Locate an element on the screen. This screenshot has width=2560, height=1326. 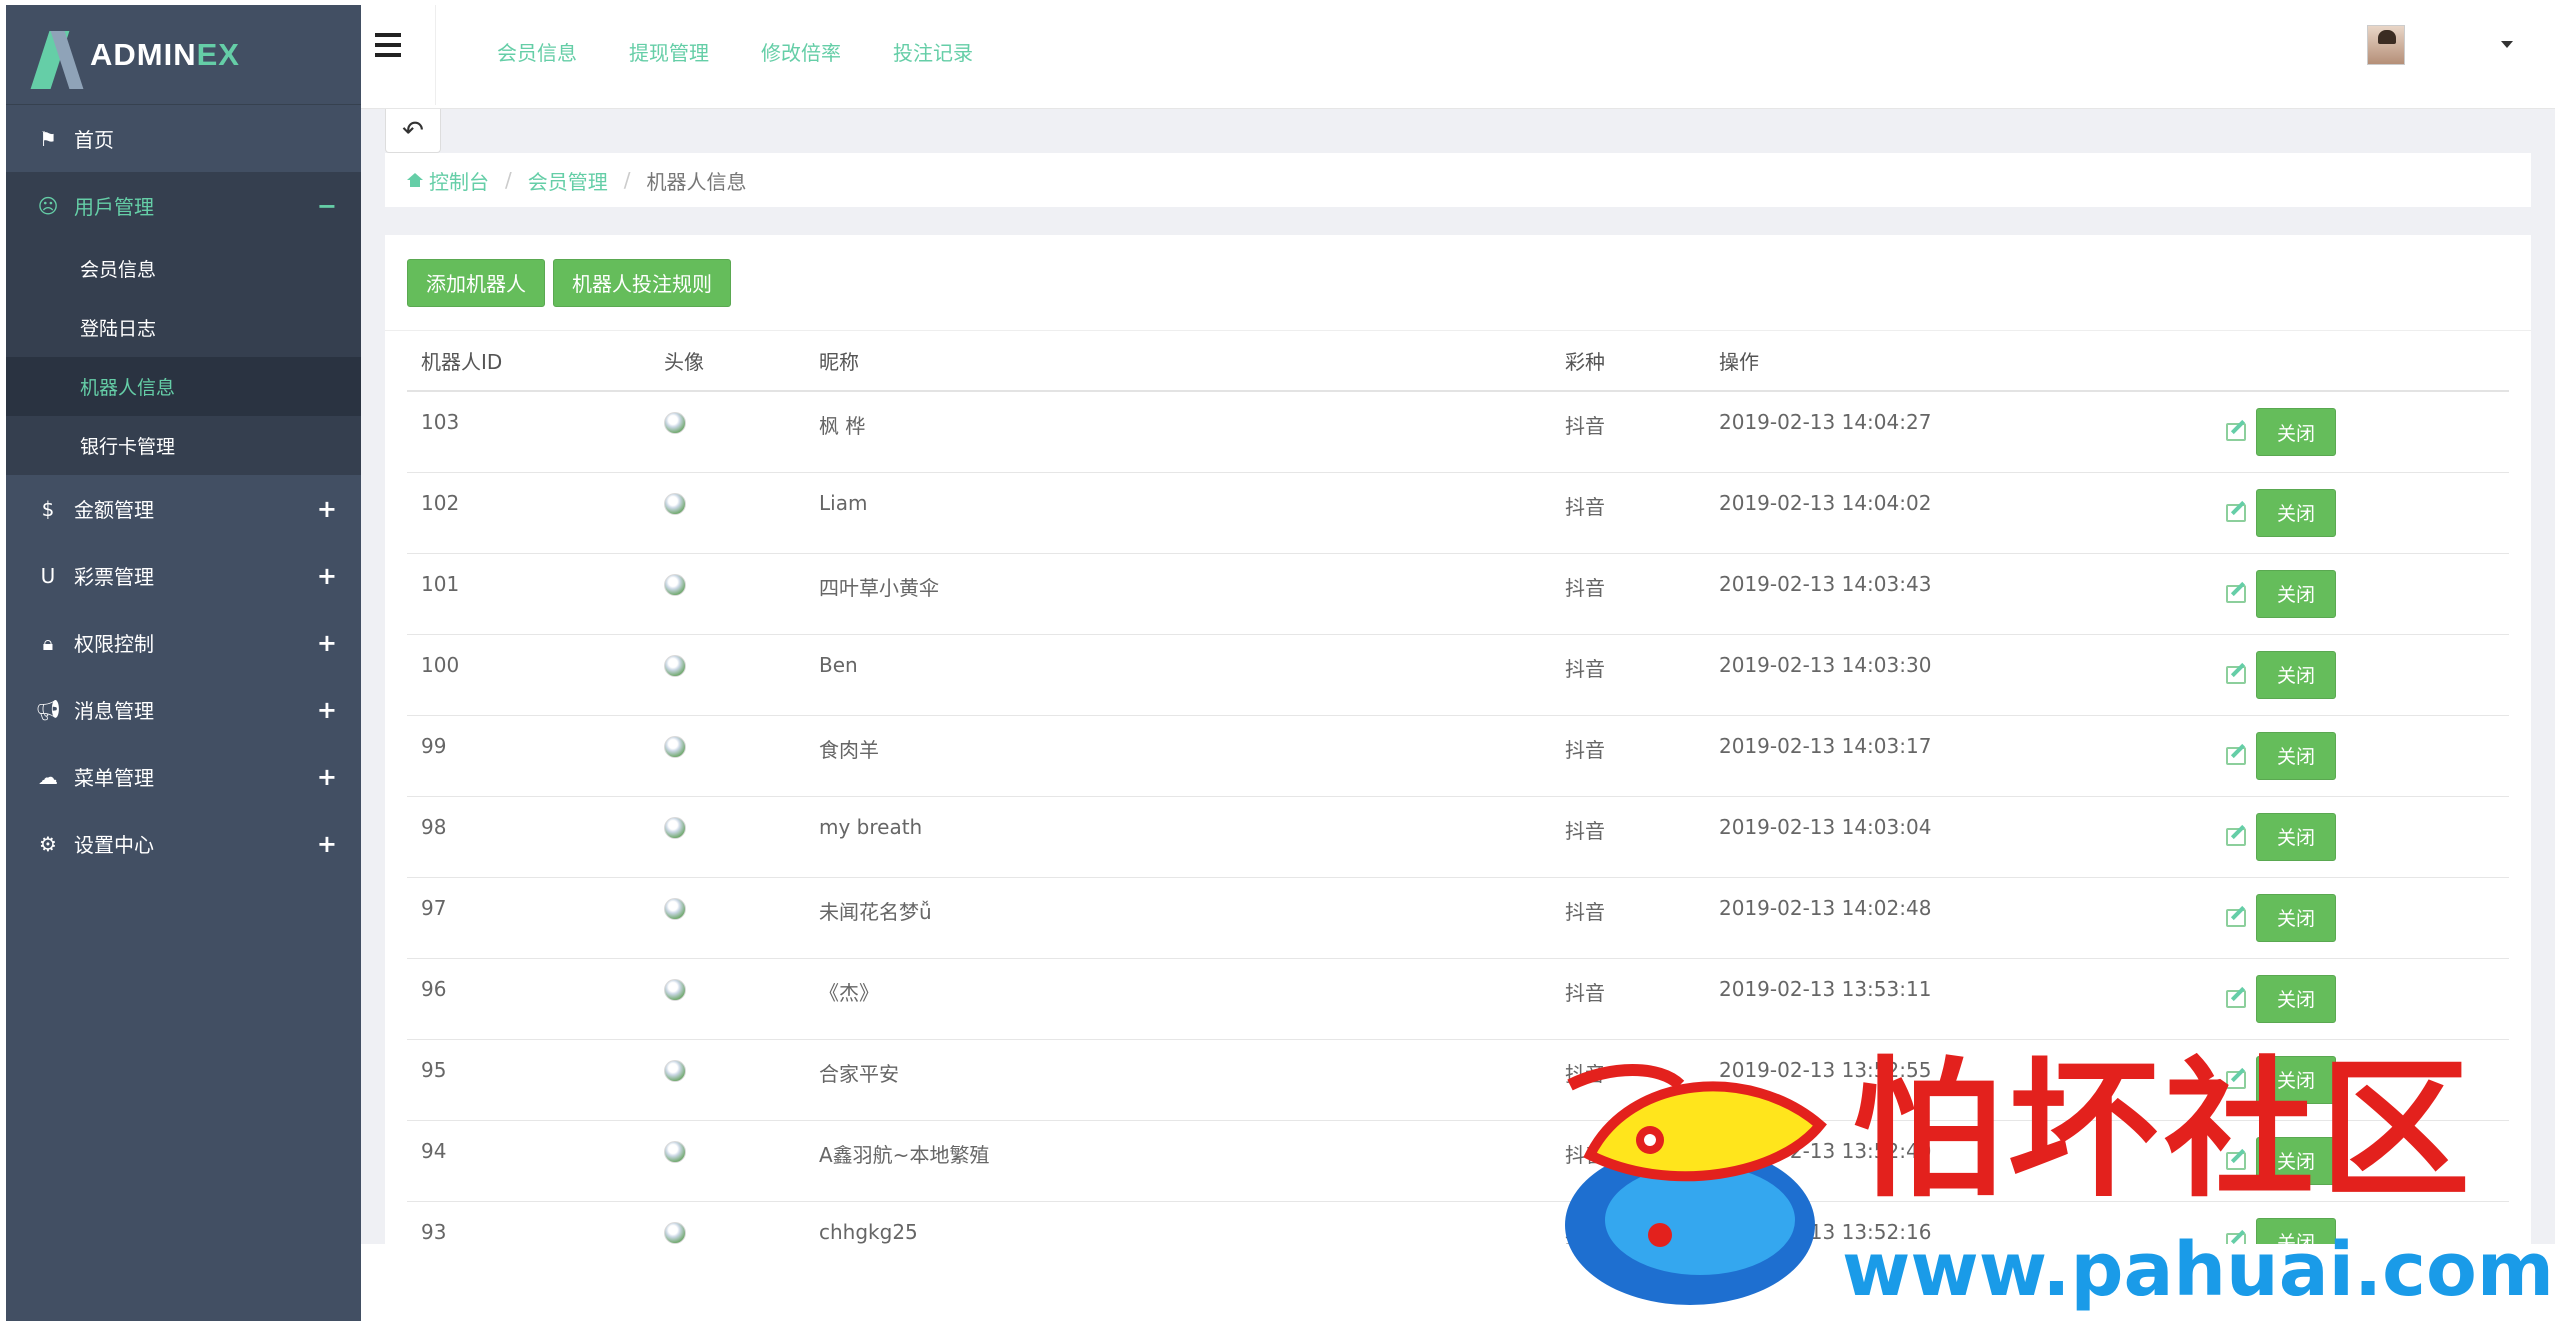
cell-robot-id: 95 is located at coordinates (528, 1080).